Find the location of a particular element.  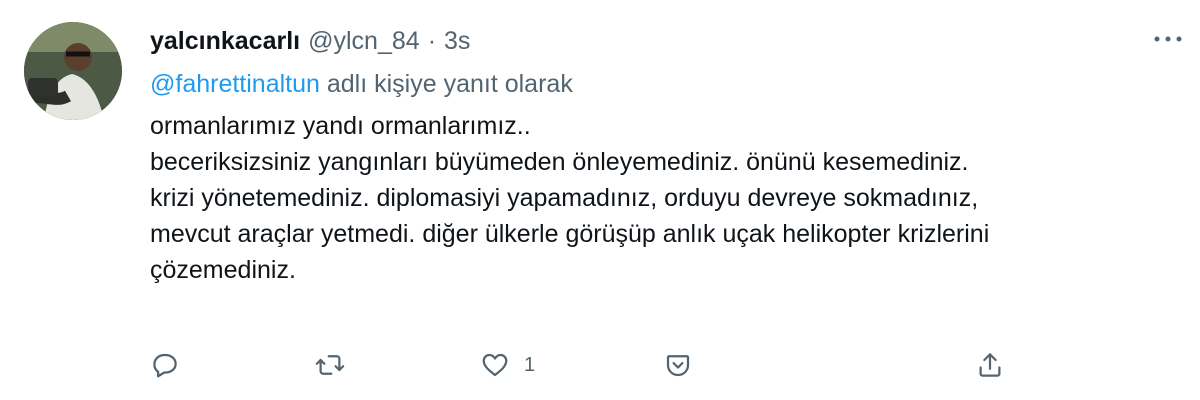

share-button is located at coordinates (990, 365).